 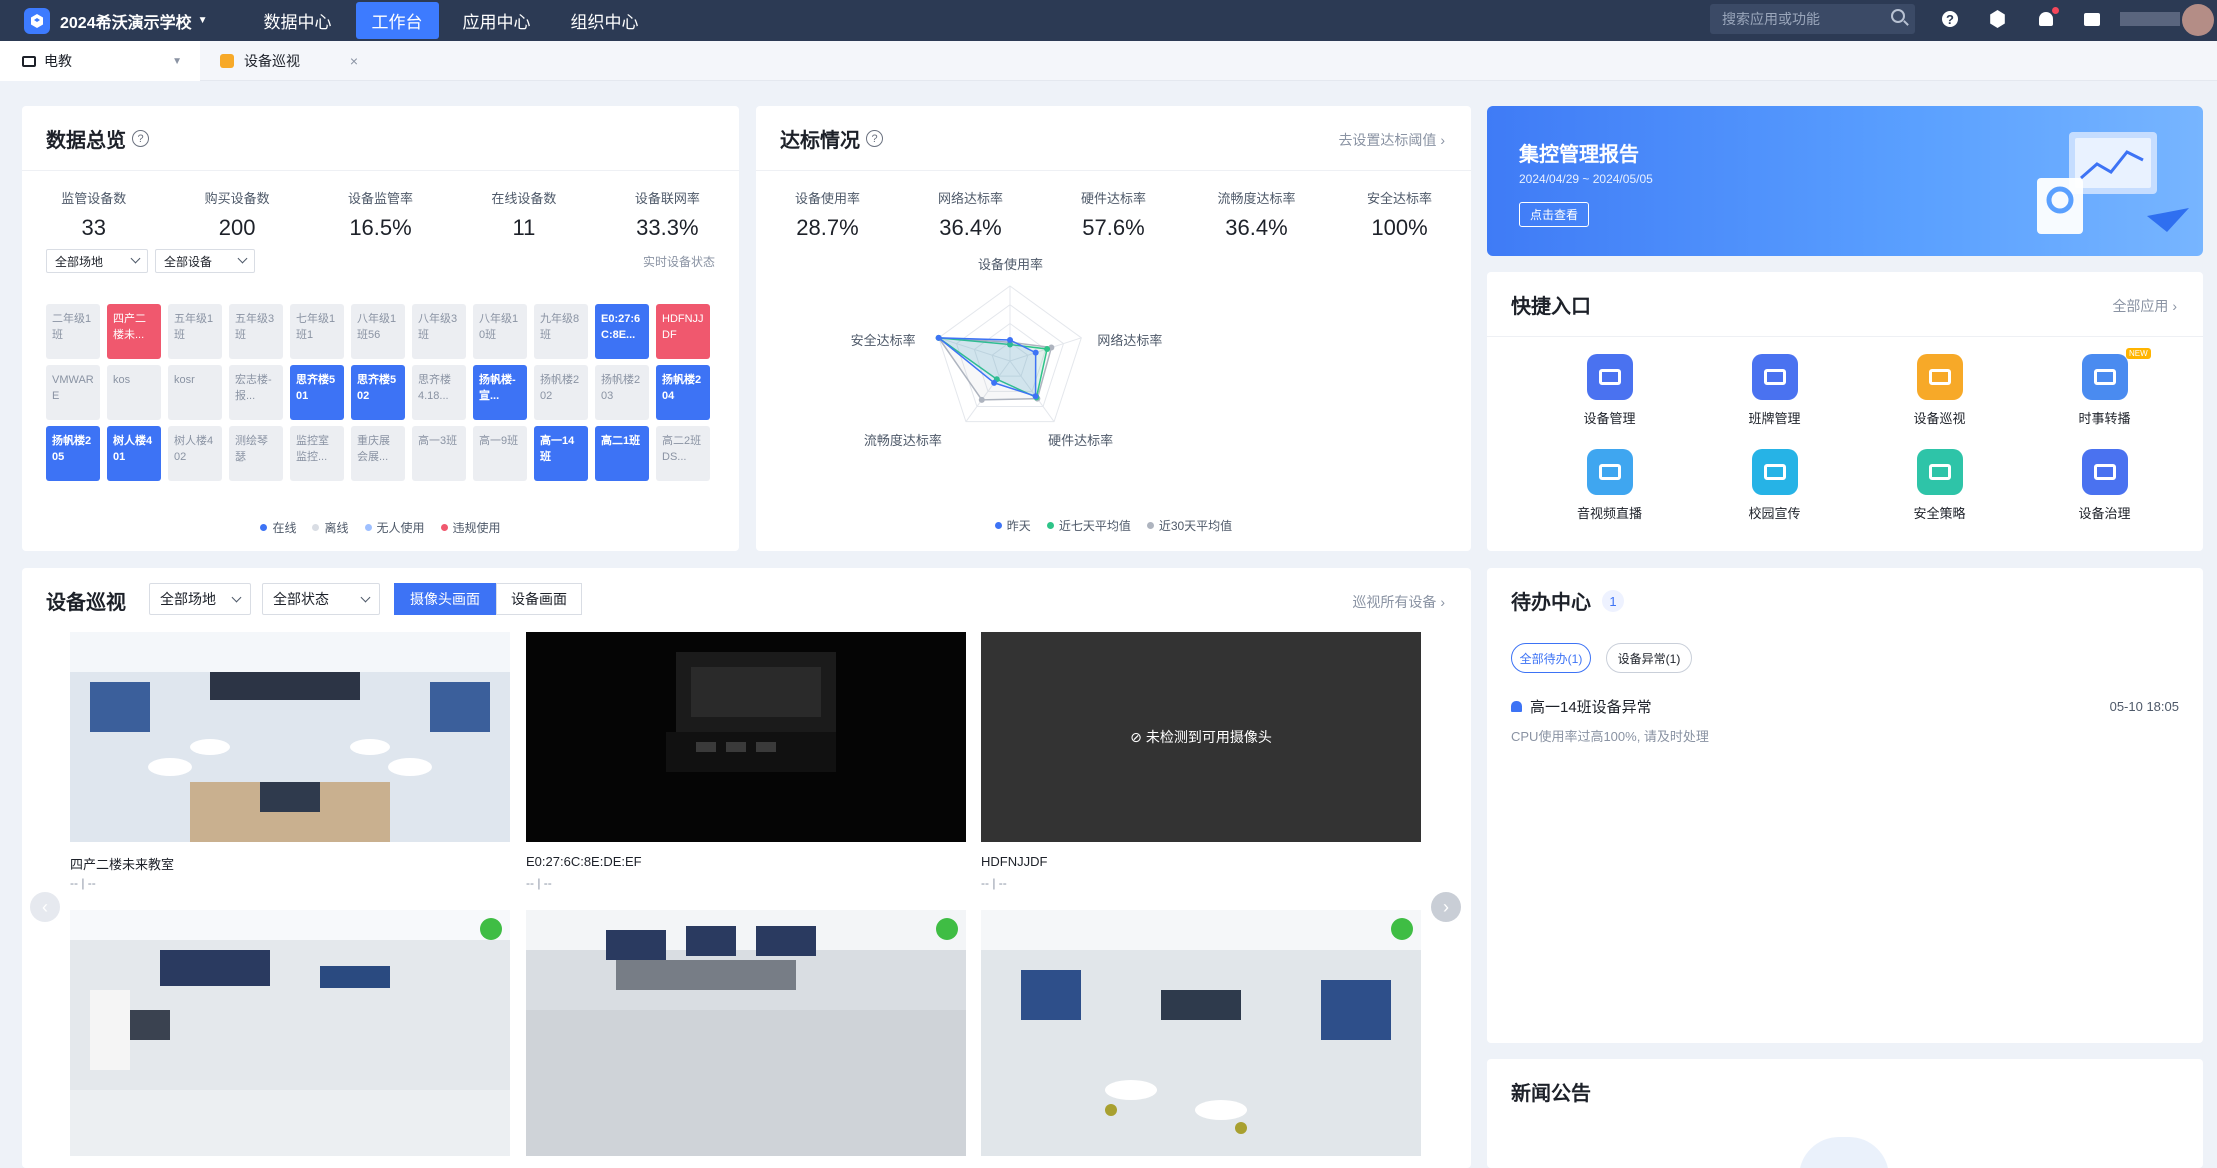 I want to click on settings-icon, so click(x=1997, y=19).